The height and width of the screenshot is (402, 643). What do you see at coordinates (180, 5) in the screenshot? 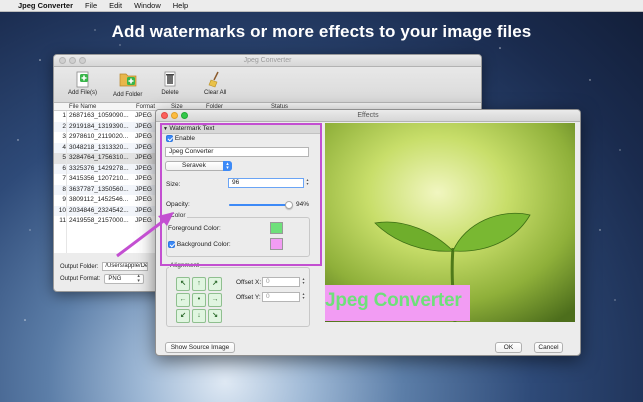
I see `menu-help: Help` at bounding box center [180, 5].